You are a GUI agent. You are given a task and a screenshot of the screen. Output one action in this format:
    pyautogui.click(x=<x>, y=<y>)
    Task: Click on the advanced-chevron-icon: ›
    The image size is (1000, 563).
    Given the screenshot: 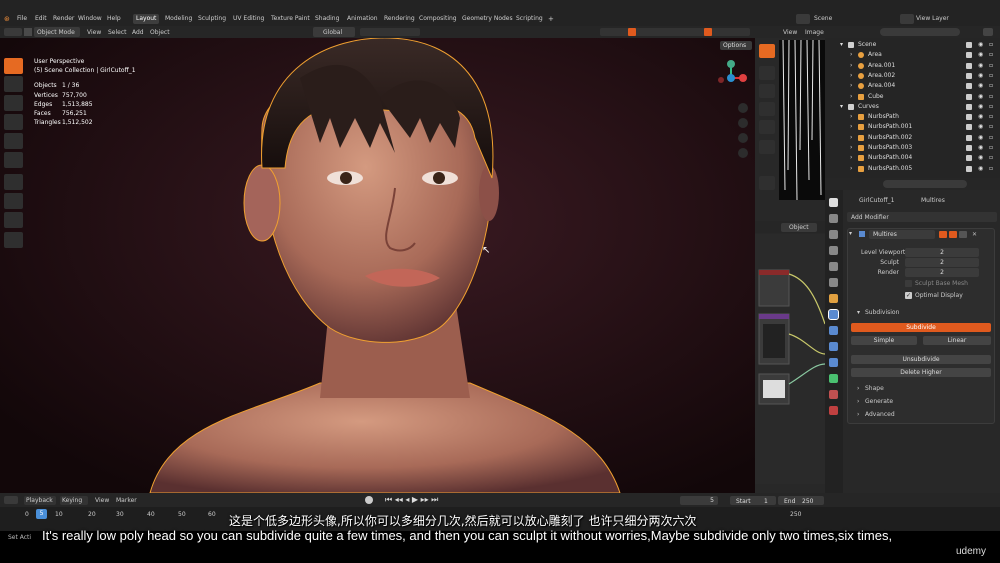 What is the action you would take?
    pyautogui.click(x=858, y=414)
    